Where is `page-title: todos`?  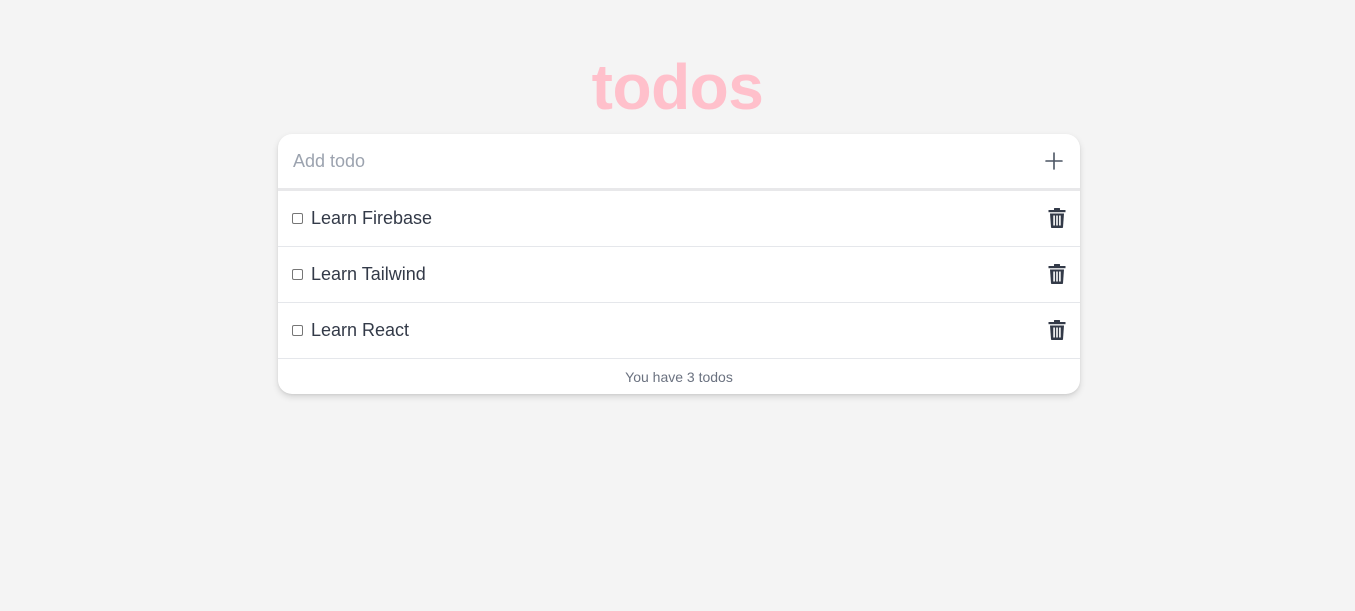 page-title: todos is located at coordinates (677, 87).